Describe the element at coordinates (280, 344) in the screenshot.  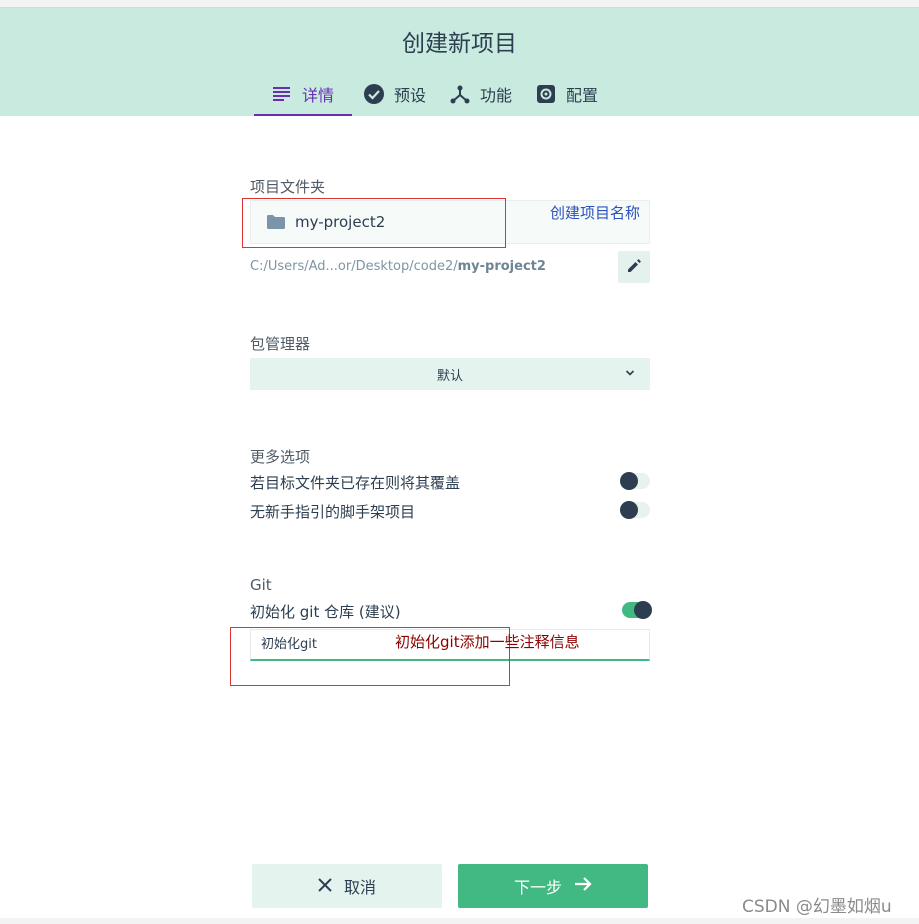
I see `package-manager-label: 包管理器` at that location.